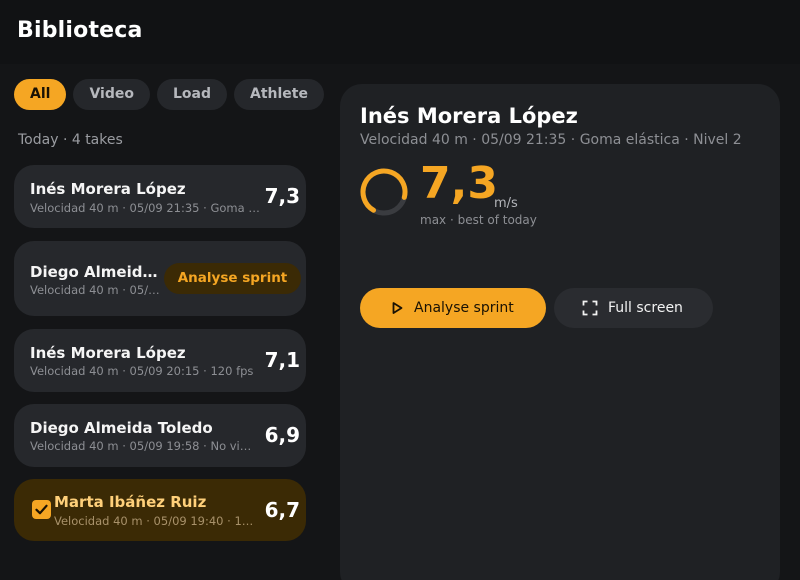 This screenshot has height=580, width=800. Describe the element at coordinates (645, 308) in the screenshot. I see `full-screen-label: Full screen` at that location.